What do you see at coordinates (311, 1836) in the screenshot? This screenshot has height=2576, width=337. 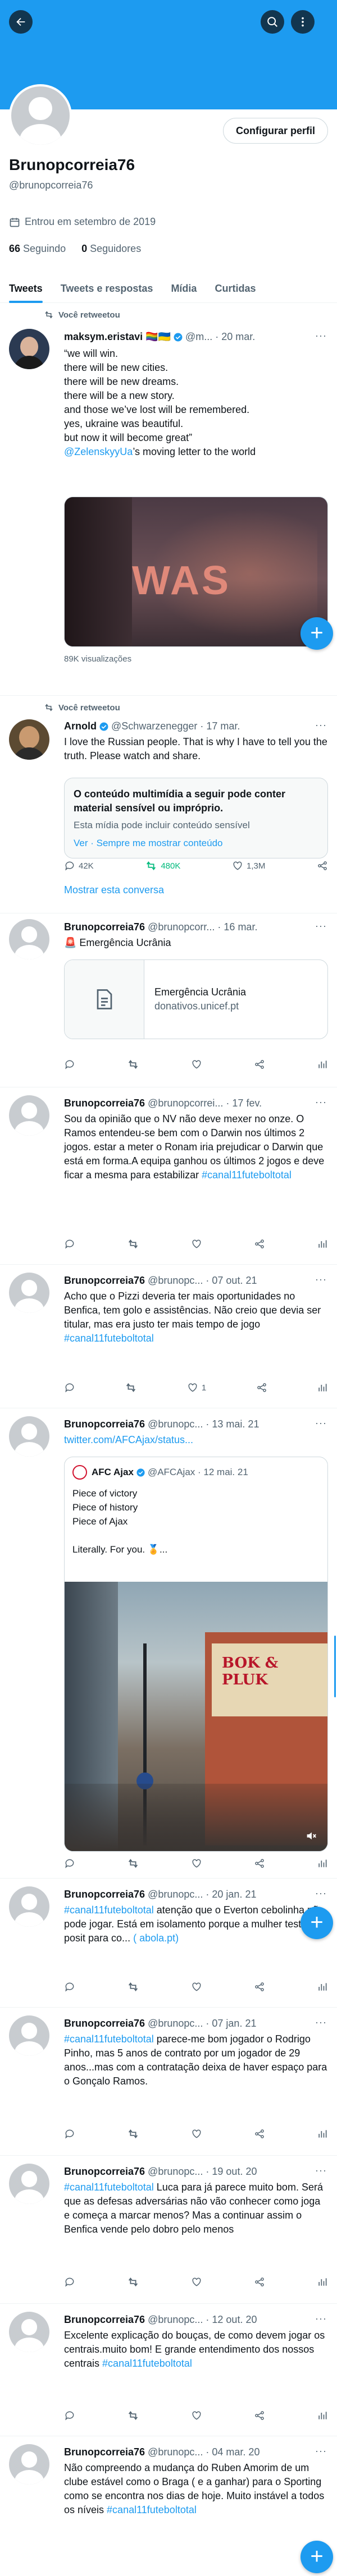 I see `mute-icon` at bounding box center [311, 1836].